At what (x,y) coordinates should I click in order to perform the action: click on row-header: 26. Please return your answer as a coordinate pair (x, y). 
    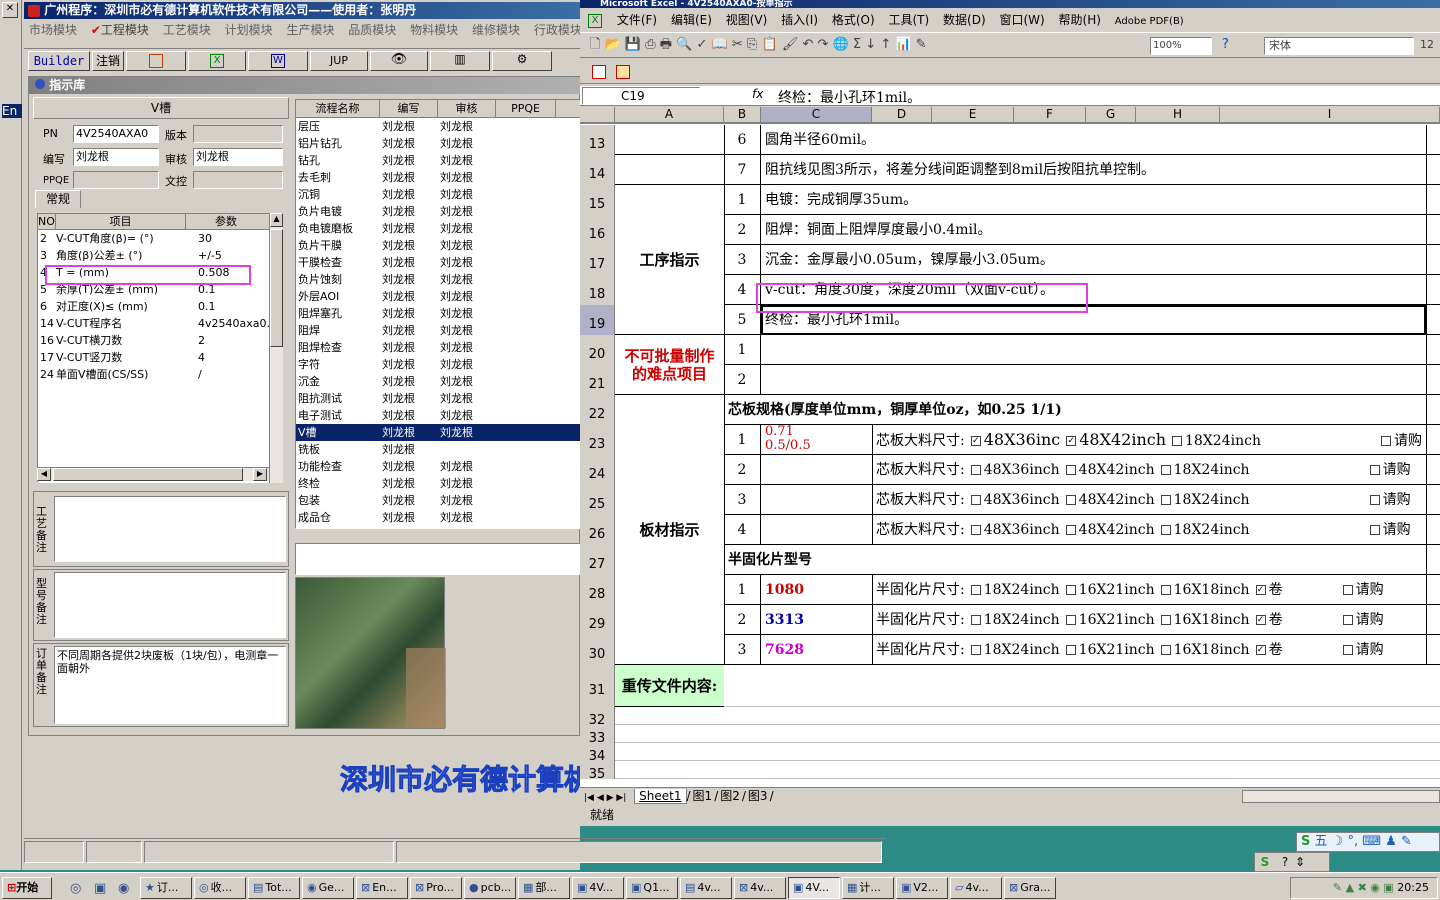
    Looking at the image, I should click on (597, 530).